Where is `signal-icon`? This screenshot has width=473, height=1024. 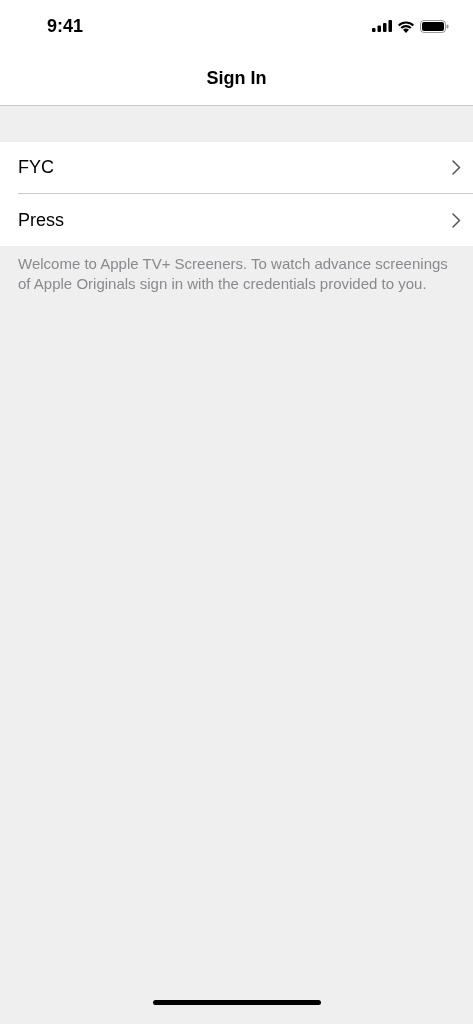 signal-icon is located at coordinates (382, 26).